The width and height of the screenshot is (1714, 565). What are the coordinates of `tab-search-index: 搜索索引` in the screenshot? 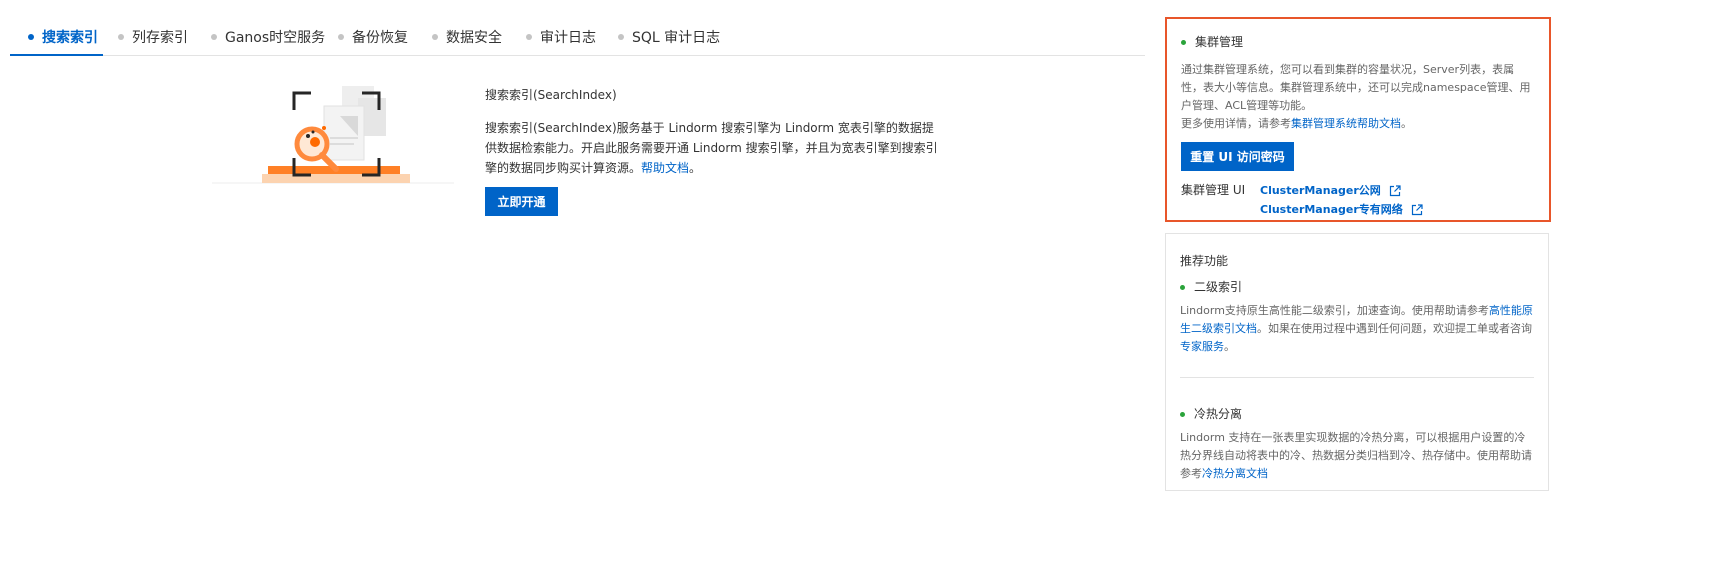 It's located at (63, 37).